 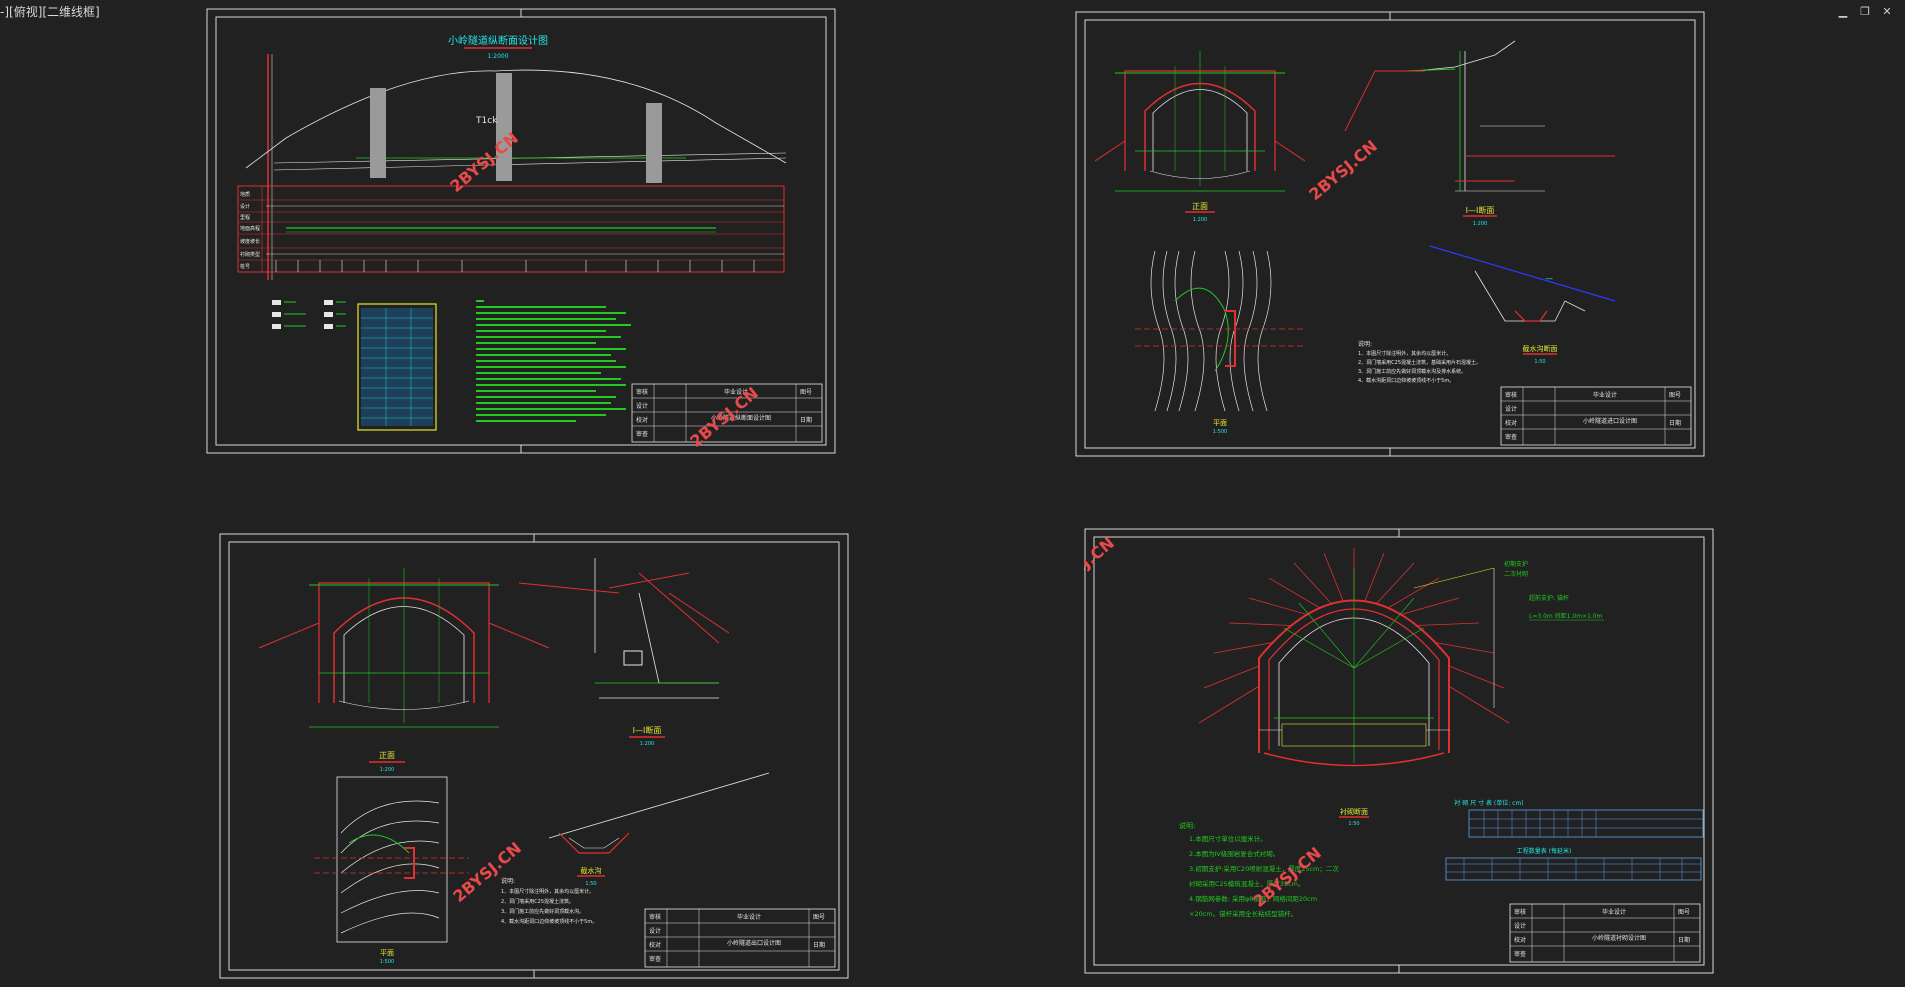 What do you see at coordinates (537, 901) in the screenshot?
I see `svg-text: 2、洞门墙采用C25混凝土浇筑。` at bounding box center [537, 901].